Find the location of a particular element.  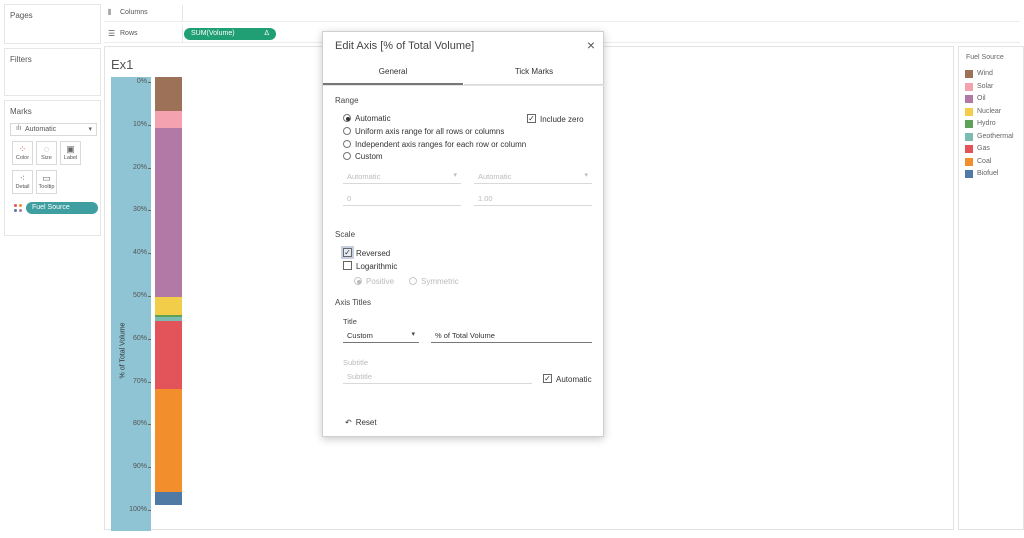

subtitle-automatic-label: Automatic is located at coordinates (574, 379).